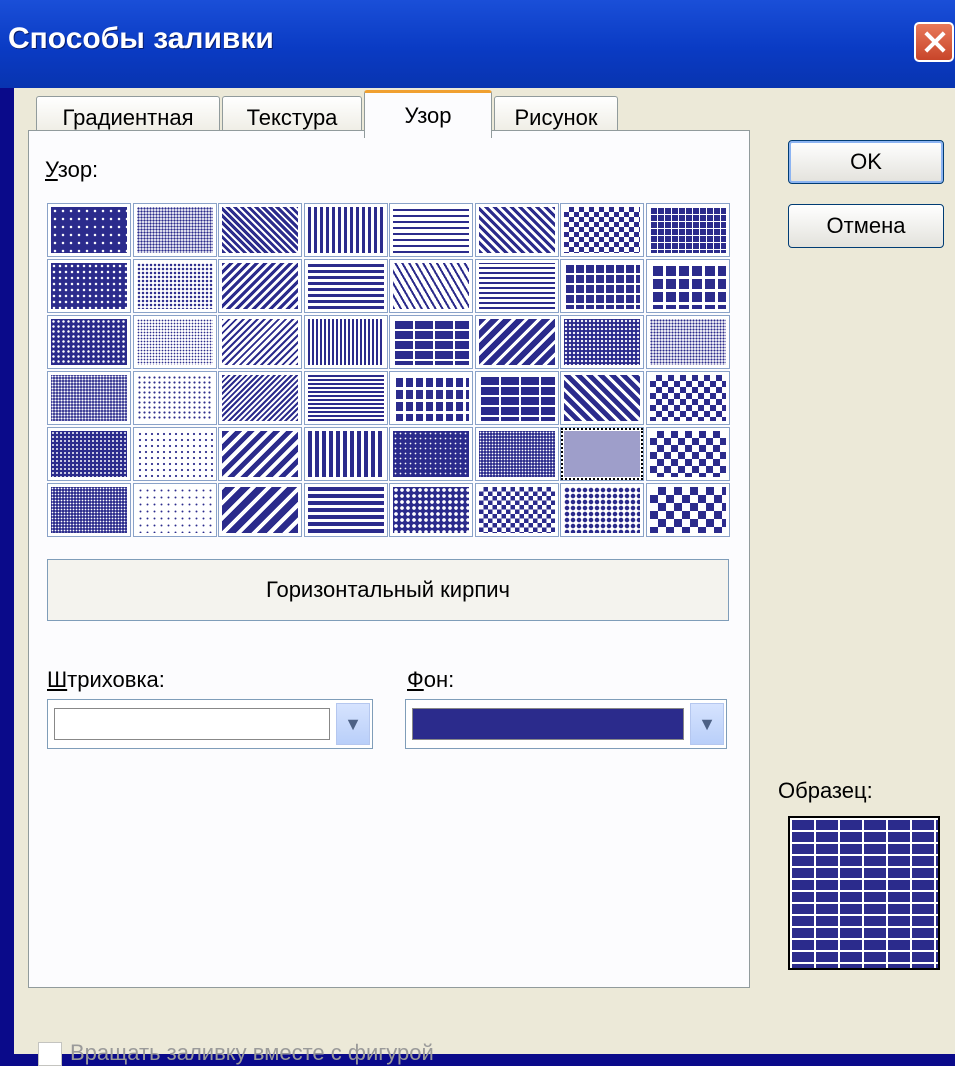 The width and height of the screenshot is (955, 1066). What do you see at coordinates (934, 42) in the screenshot?
I see `close-icon` at bounding box center [934, 42].